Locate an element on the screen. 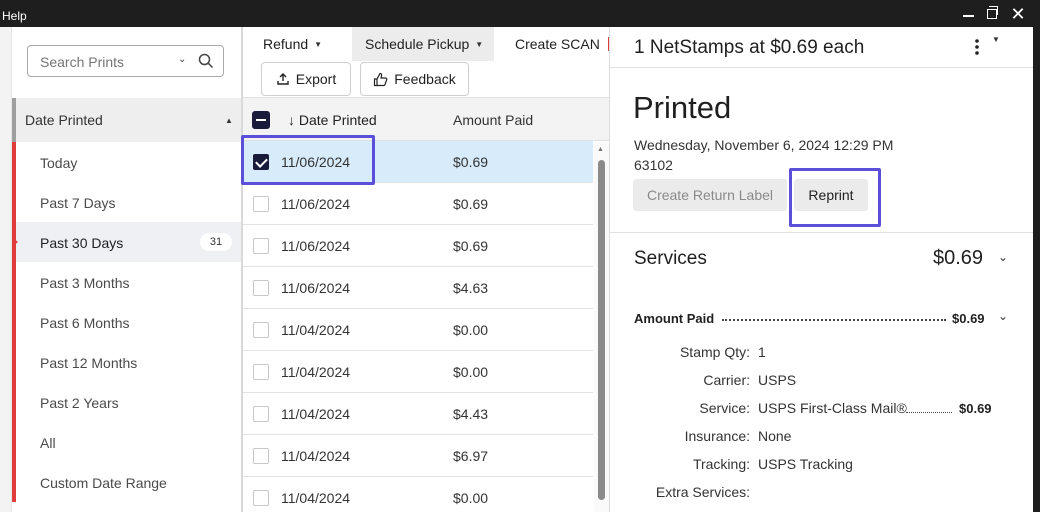 This screenshot has width=1040, height=512. filter-past-3-months: Past 3 Months is located at coordinates (126, 282).